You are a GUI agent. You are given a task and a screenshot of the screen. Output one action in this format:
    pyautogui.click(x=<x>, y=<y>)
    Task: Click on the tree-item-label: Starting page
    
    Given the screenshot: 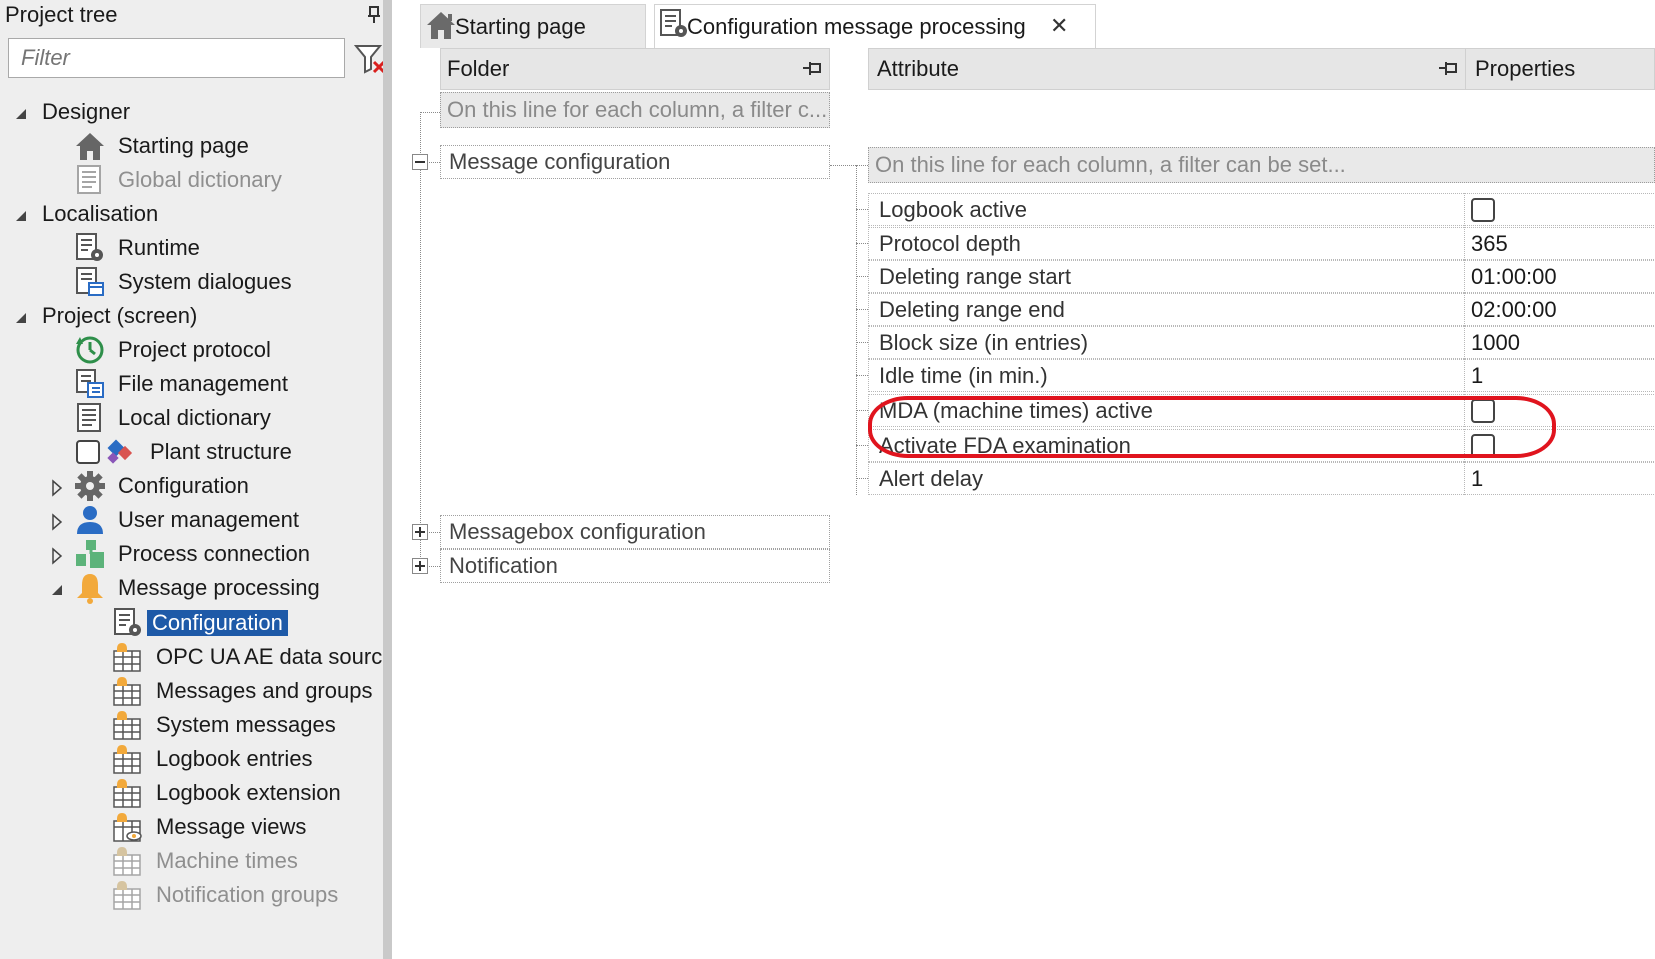 What is the action you would take?
    pyautogui.click(x=183, y=145)
    